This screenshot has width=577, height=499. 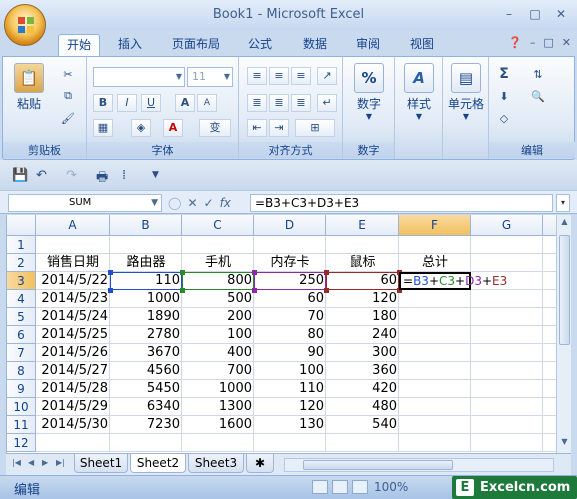 What do you see at coordinates (185, 103) in the screenshot?
I see `grow-font-button: A` at bounding box center [185, 103].